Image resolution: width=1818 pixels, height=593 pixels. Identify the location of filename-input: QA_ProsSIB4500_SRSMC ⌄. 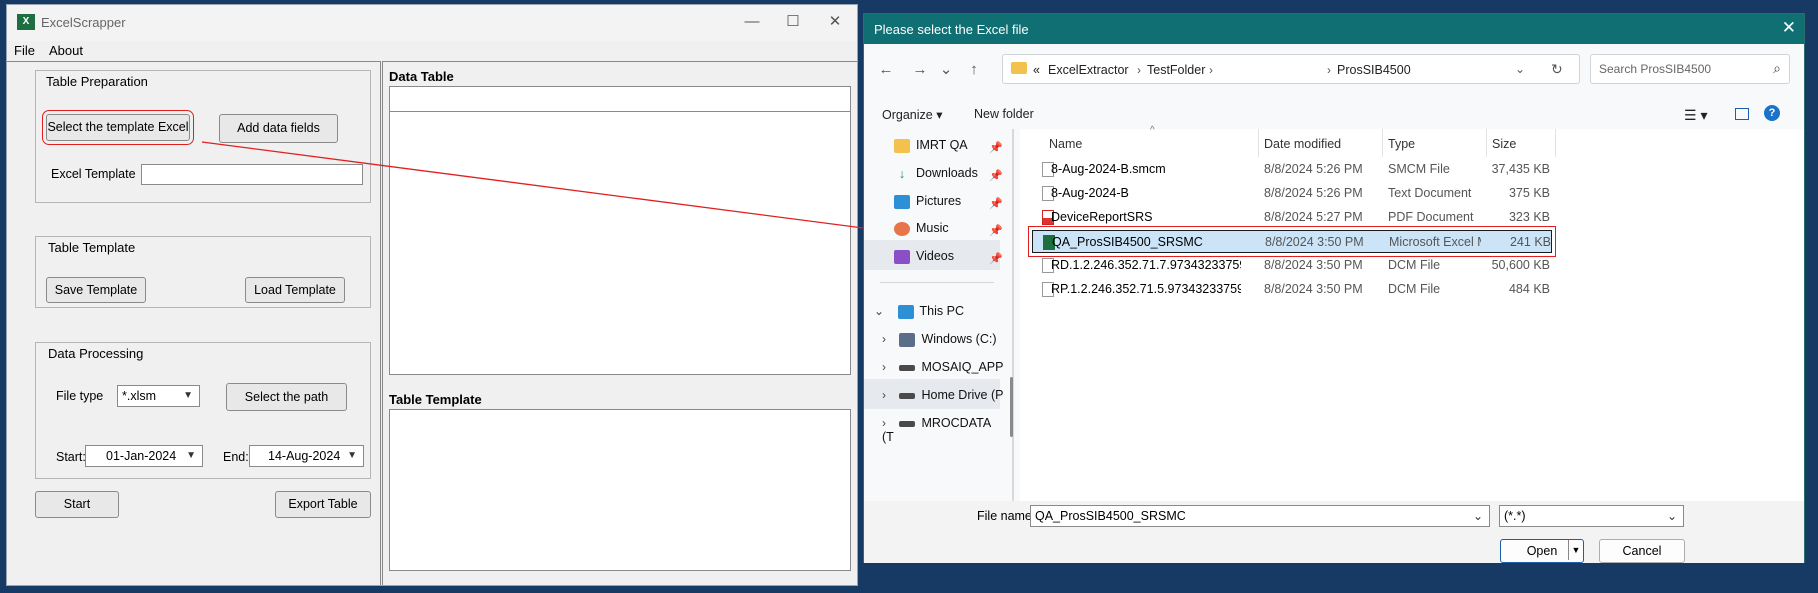
(1260, 516).